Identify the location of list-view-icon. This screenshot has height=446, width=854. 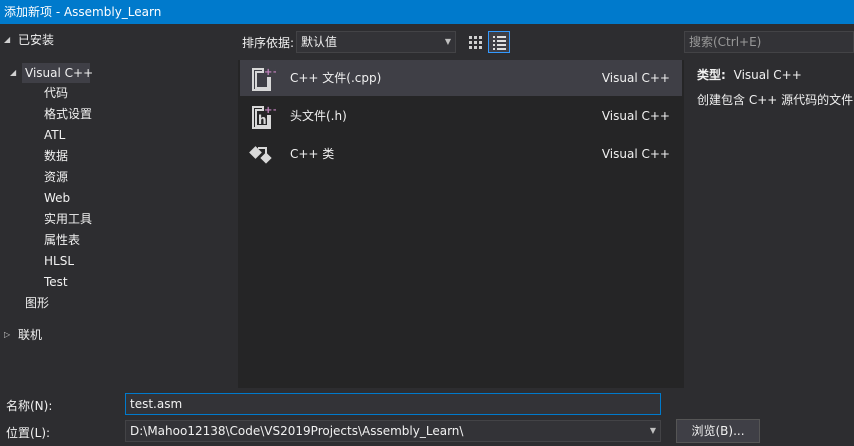
(499, 43).